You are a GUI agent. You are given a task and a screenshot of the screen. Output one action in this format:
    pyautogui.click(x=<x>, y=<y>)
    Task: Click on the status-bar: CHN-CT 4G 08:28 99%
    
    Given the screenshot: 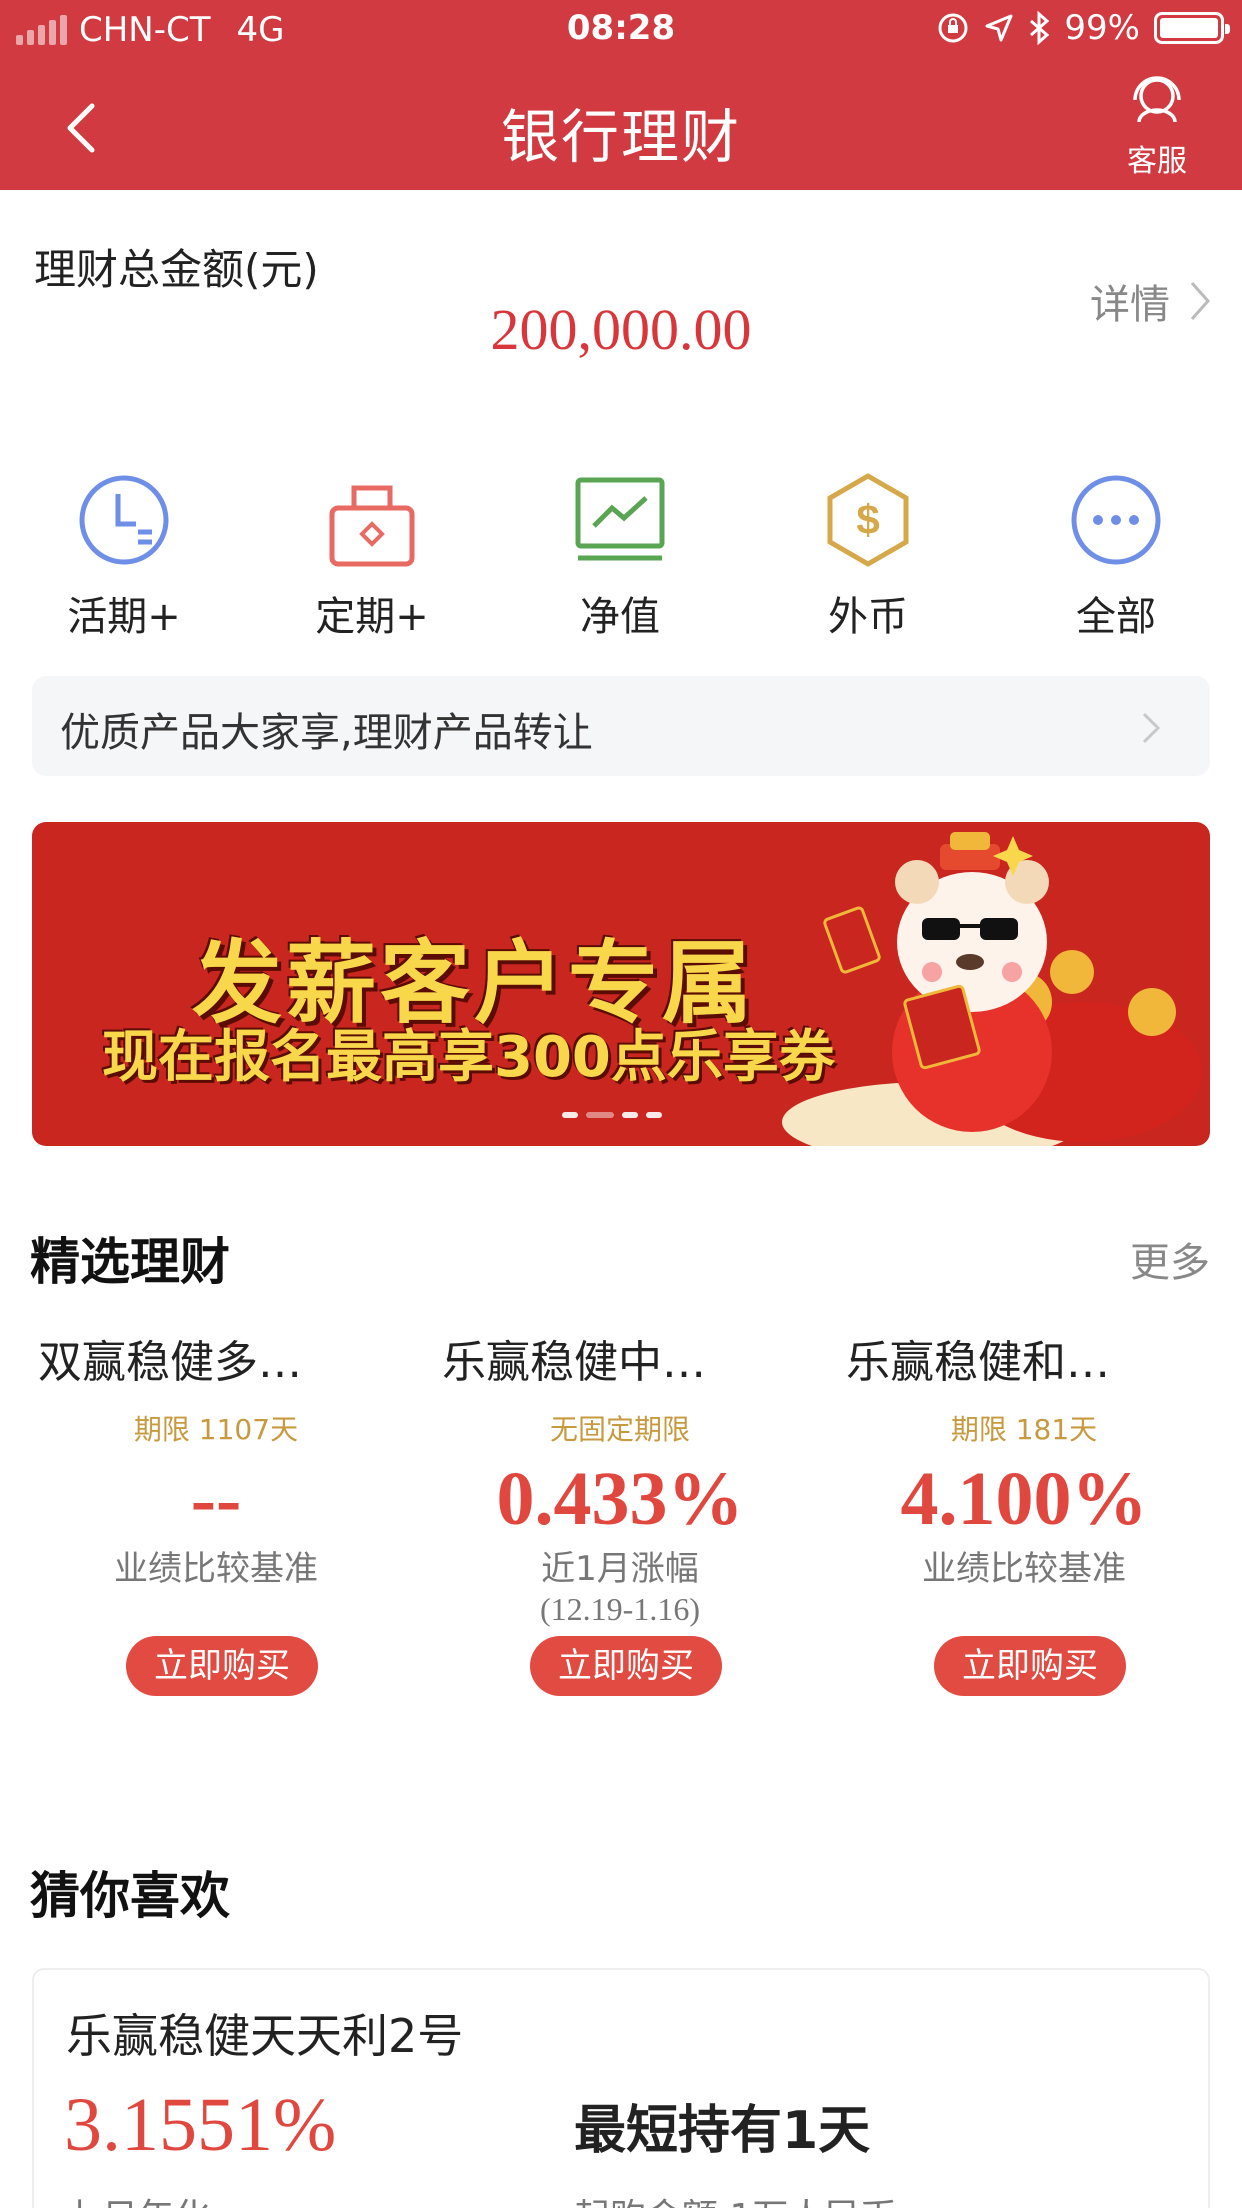 What is the action you would take?
    pyautogui.click(x=621, y=30)
    